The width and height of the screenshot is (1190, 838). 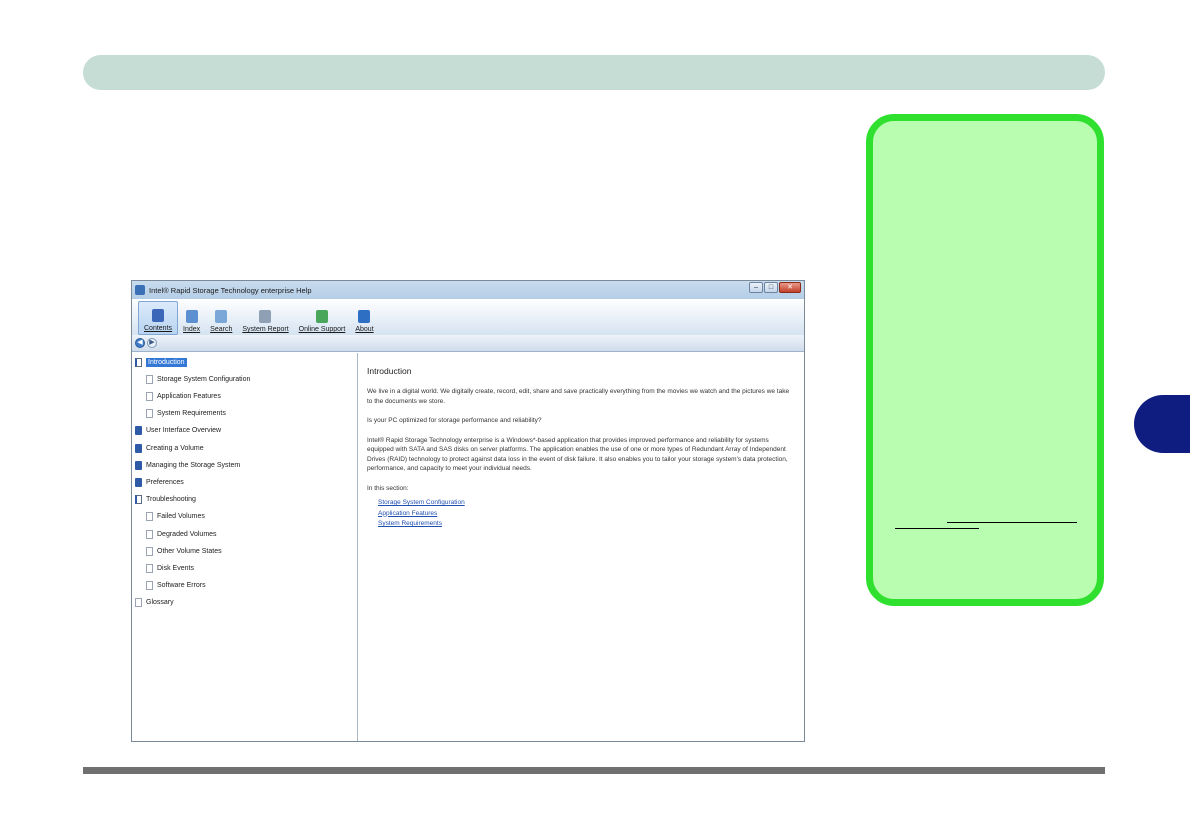 I want to click on tree-item-failed-volumes: Failed Volumes, so click(x=175, y=517).